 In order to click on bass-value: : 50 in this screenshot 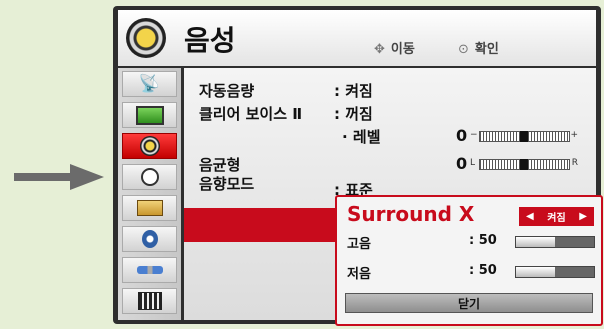, I will do `click(483, 270)`.